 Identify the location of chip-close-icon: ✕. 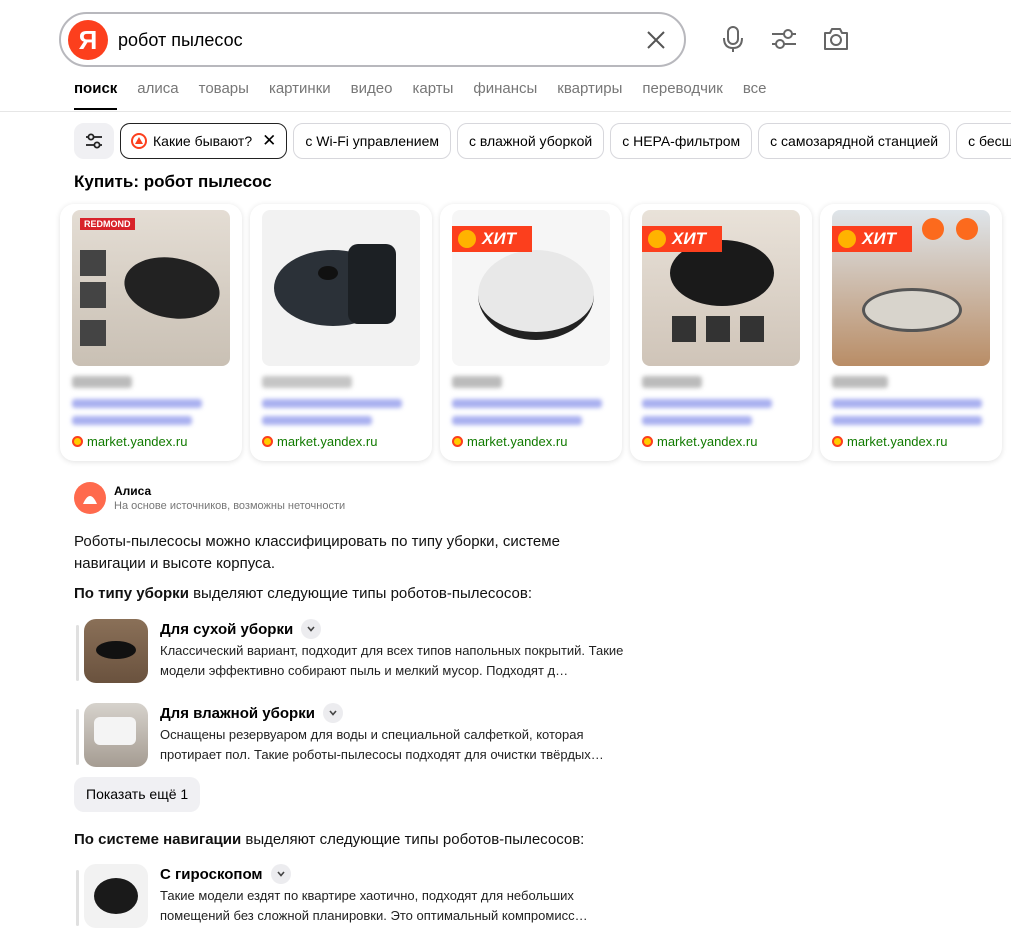
(269, 141).